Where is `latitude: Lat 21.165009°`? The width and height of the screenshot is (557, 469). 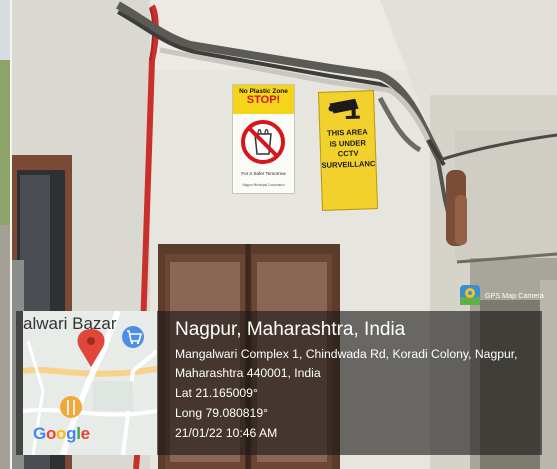
latitude: Lat 21.165009° is located at coordinates (216, 393).